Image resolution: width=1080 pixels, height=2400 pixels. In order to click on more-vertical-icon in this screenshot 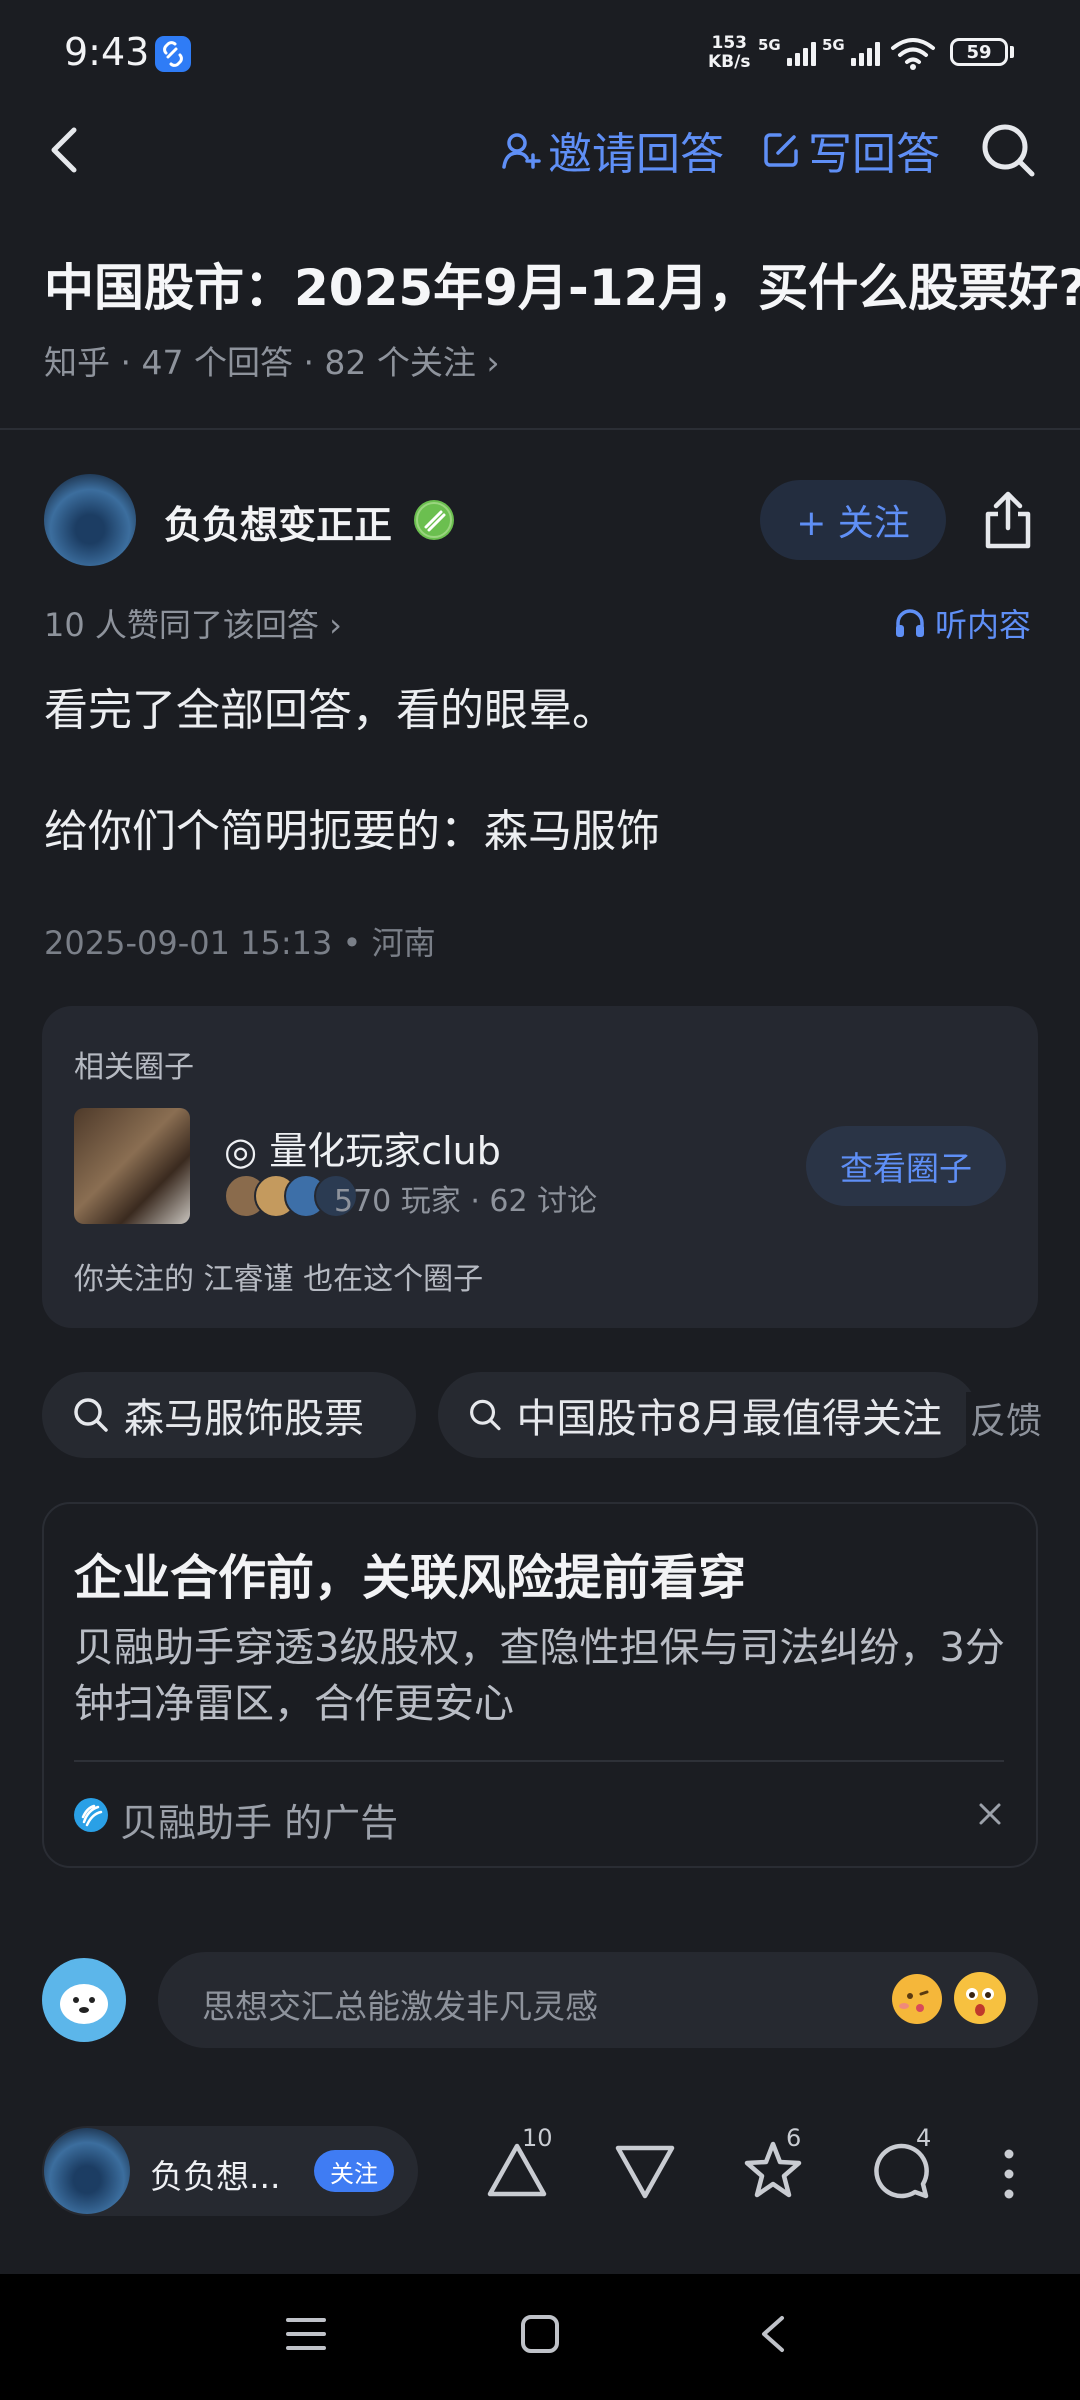, I will do `click(1009, 2174)`.